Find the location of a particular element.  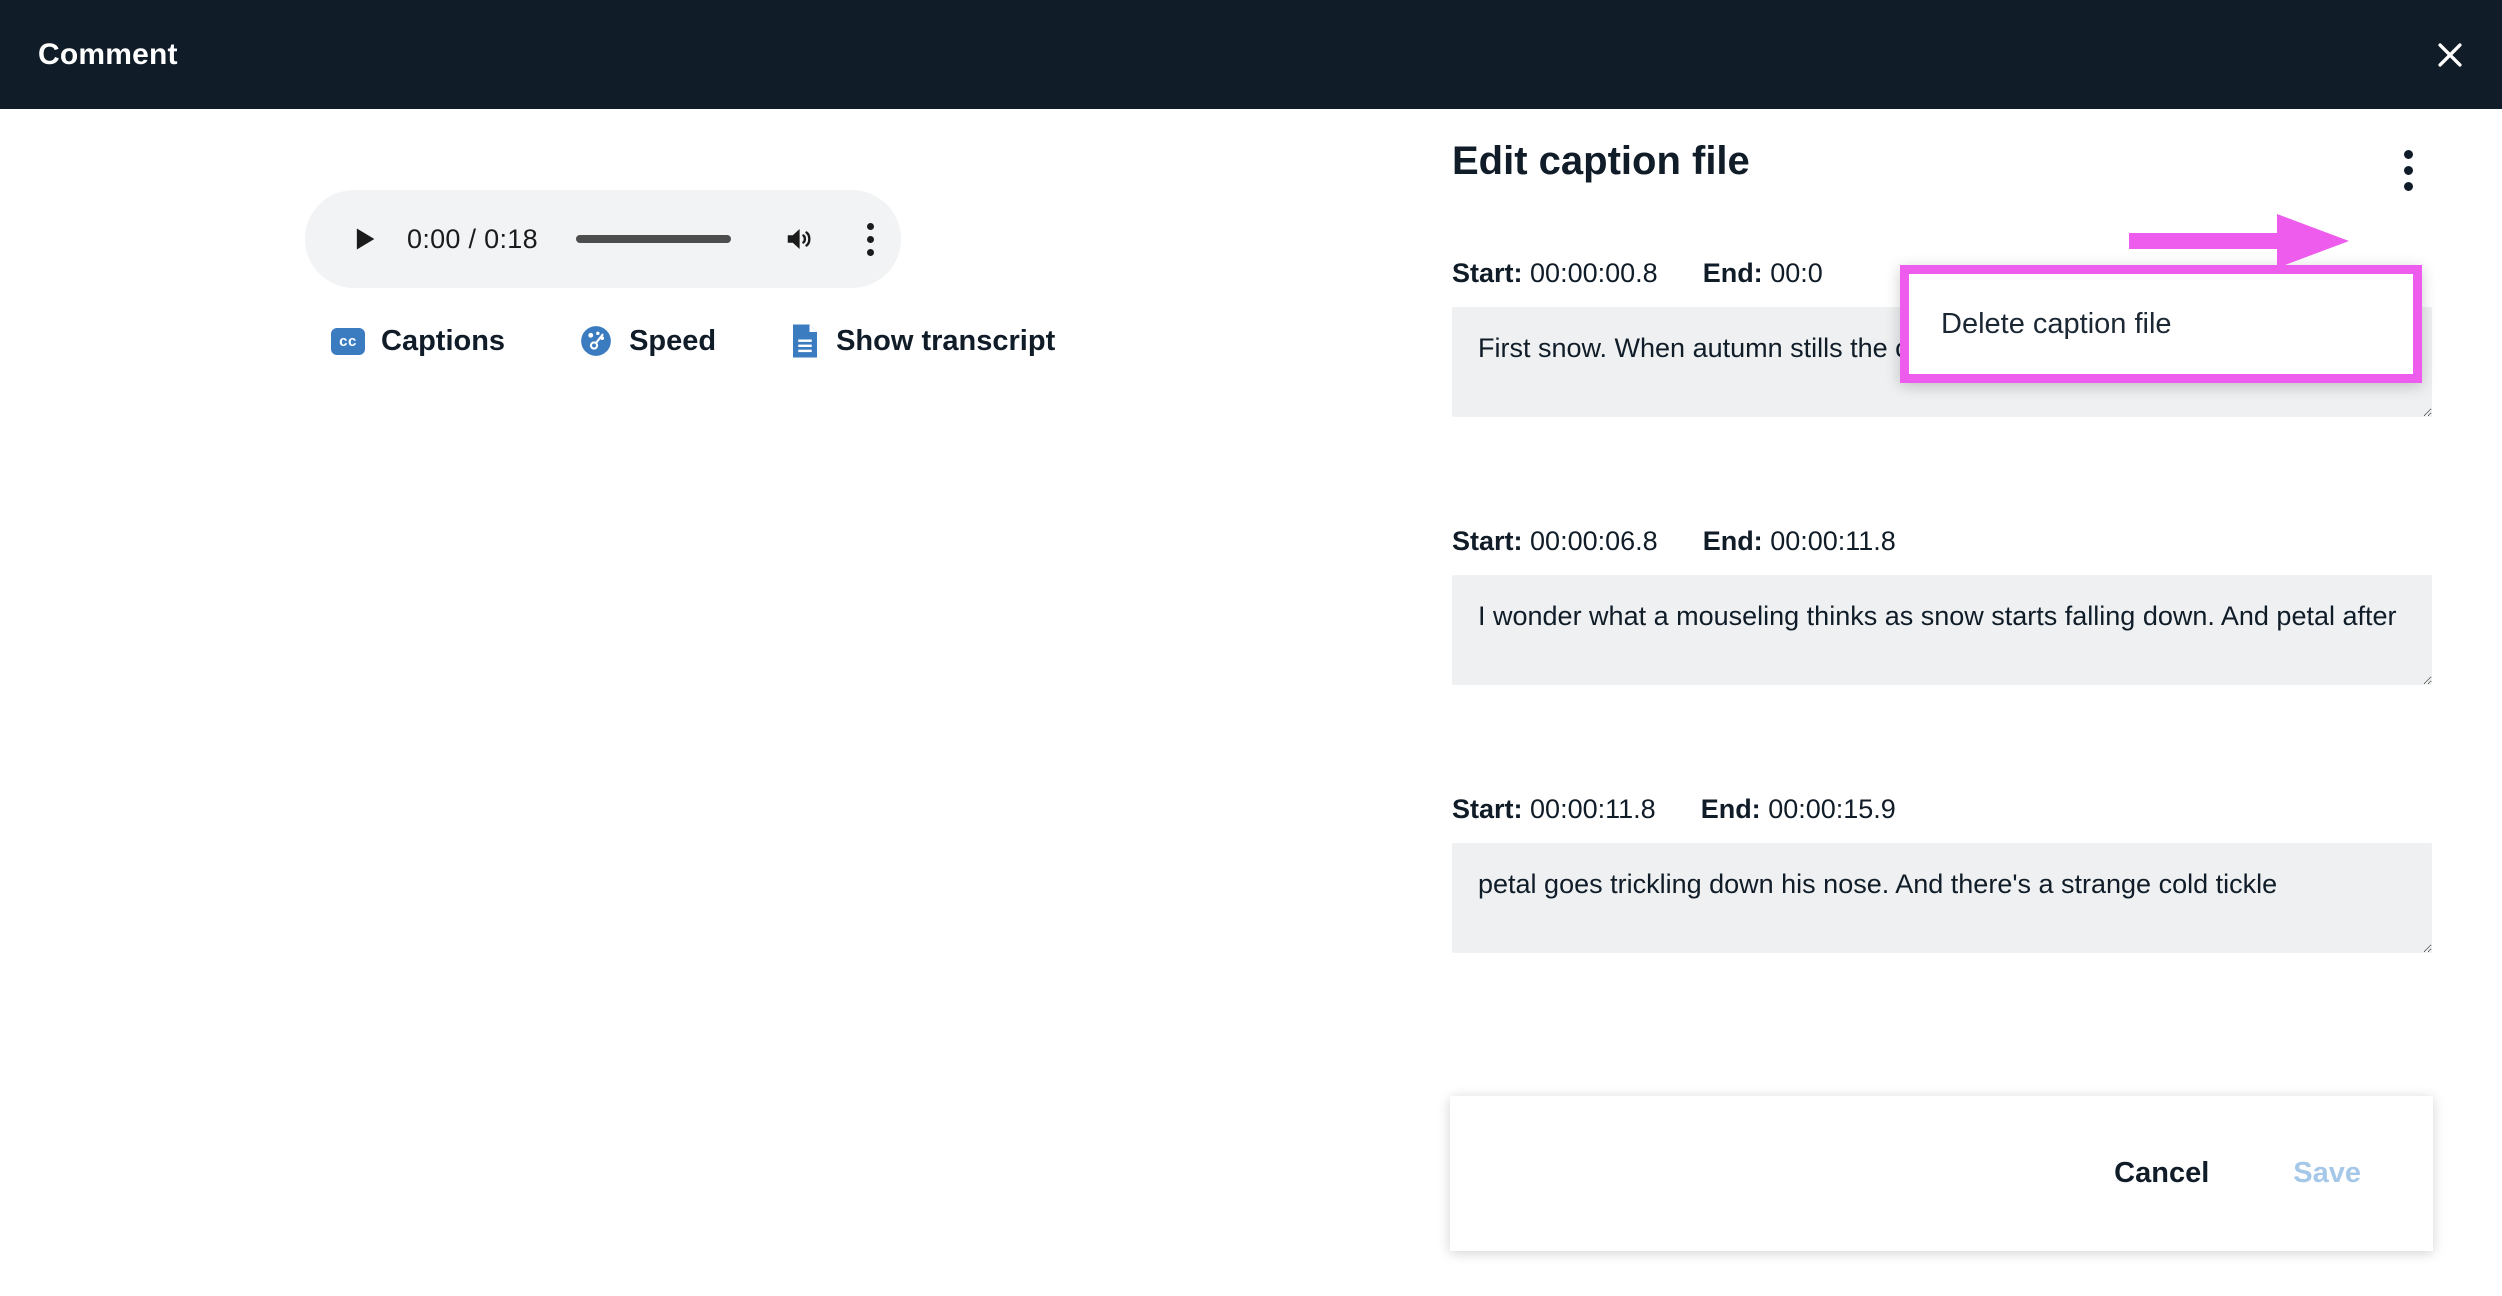

caption-editor-header: Edit caption file is located at coordinates (1942, 174).